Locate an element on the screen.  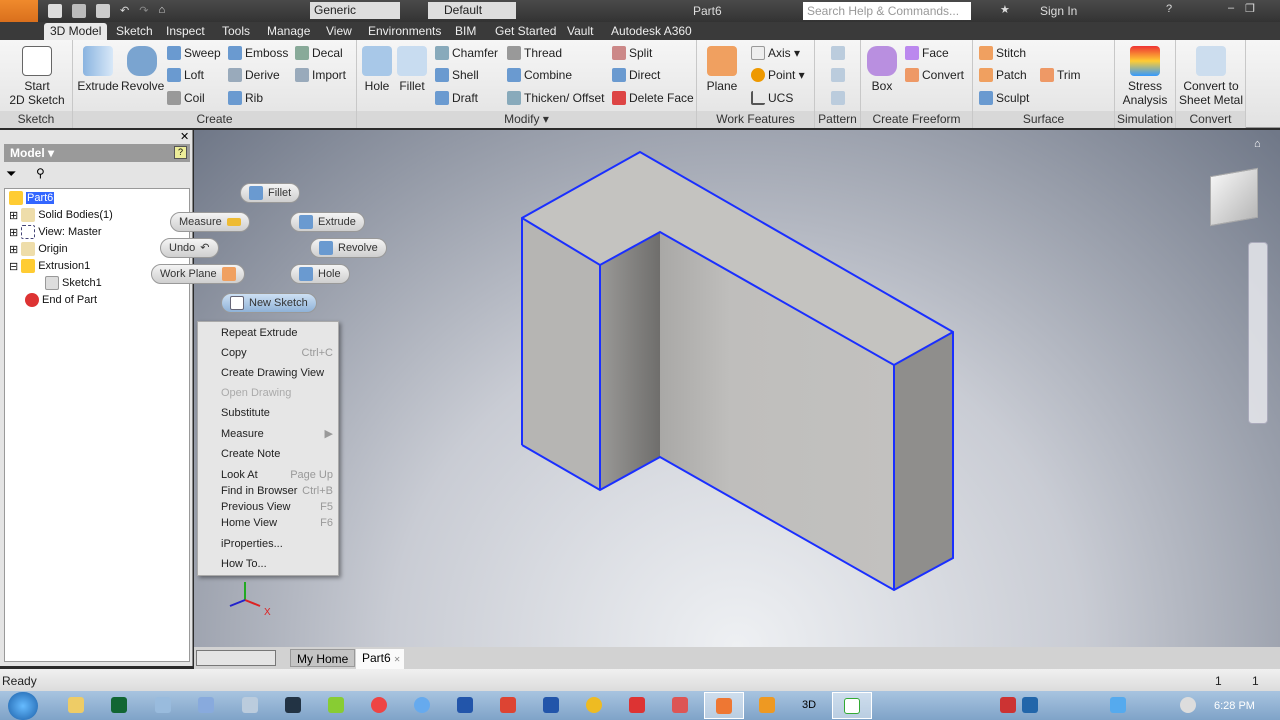
context-menu-item: Create Drawing View is located at coordinates (268, 373).